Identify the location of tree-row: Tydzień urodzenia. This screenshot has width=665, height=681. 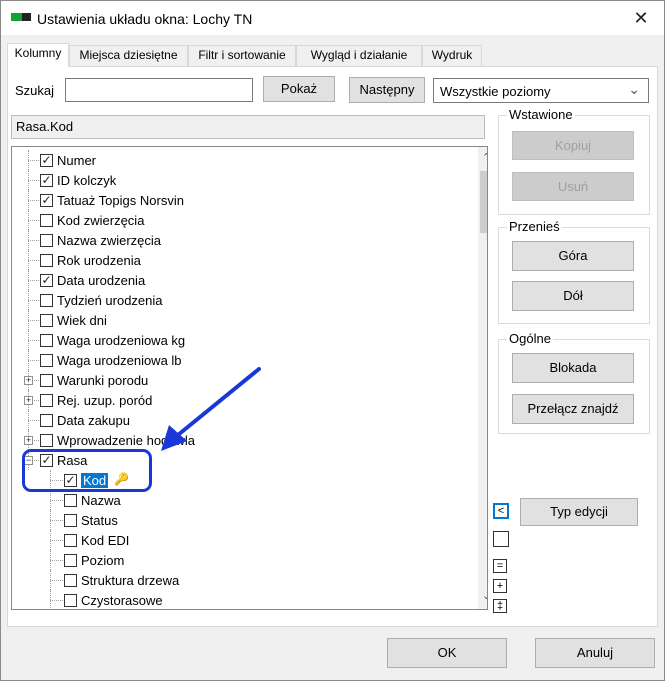
(244, 300).